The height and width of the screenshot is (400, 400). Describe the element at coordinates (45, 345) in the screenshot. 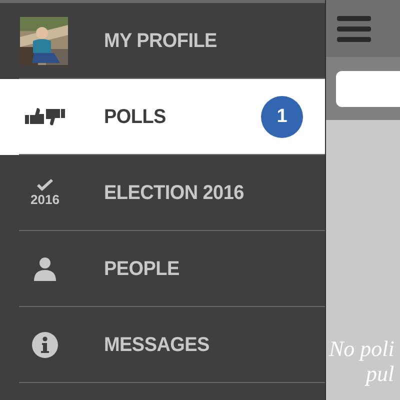

I see `info-icon` at that location.